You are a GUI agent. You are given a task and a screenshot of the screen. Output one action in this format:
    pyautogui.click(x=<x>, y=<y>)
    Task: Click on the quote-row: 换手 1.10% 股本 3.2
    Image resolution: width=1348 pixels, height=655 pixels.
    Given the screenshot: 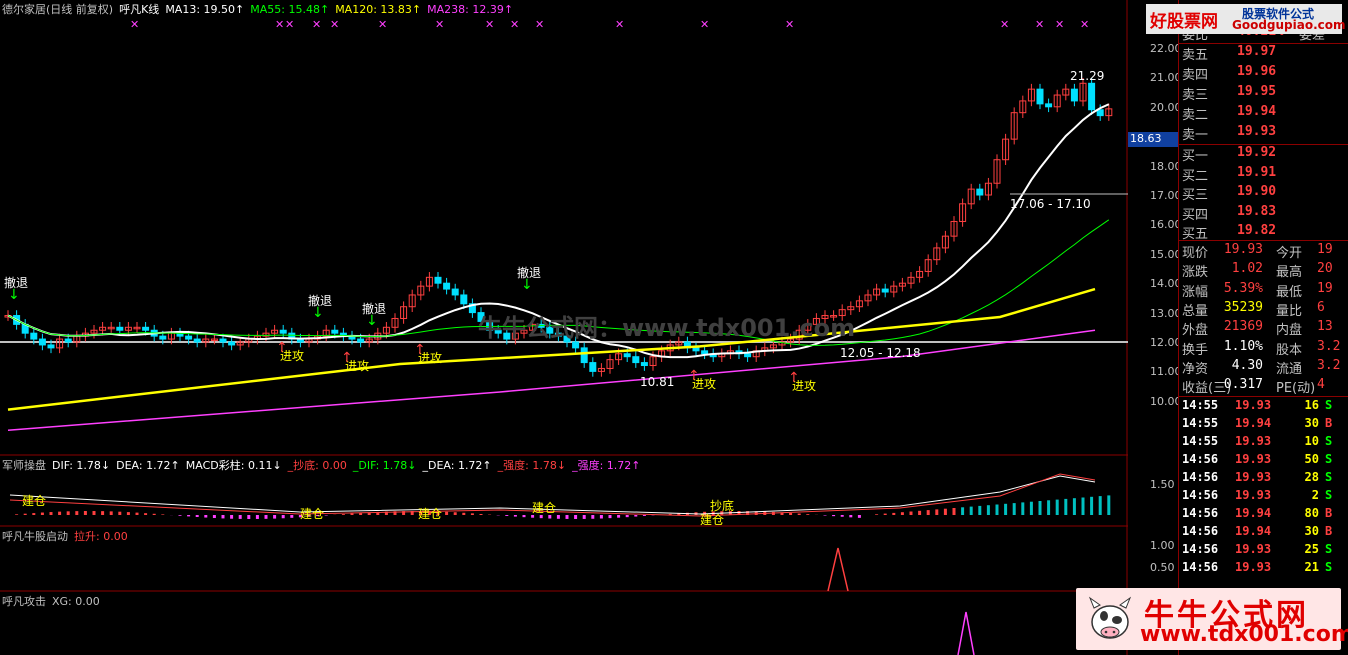 What is the action you would take?
    pyautogui.click(x=1263, y=348)
    